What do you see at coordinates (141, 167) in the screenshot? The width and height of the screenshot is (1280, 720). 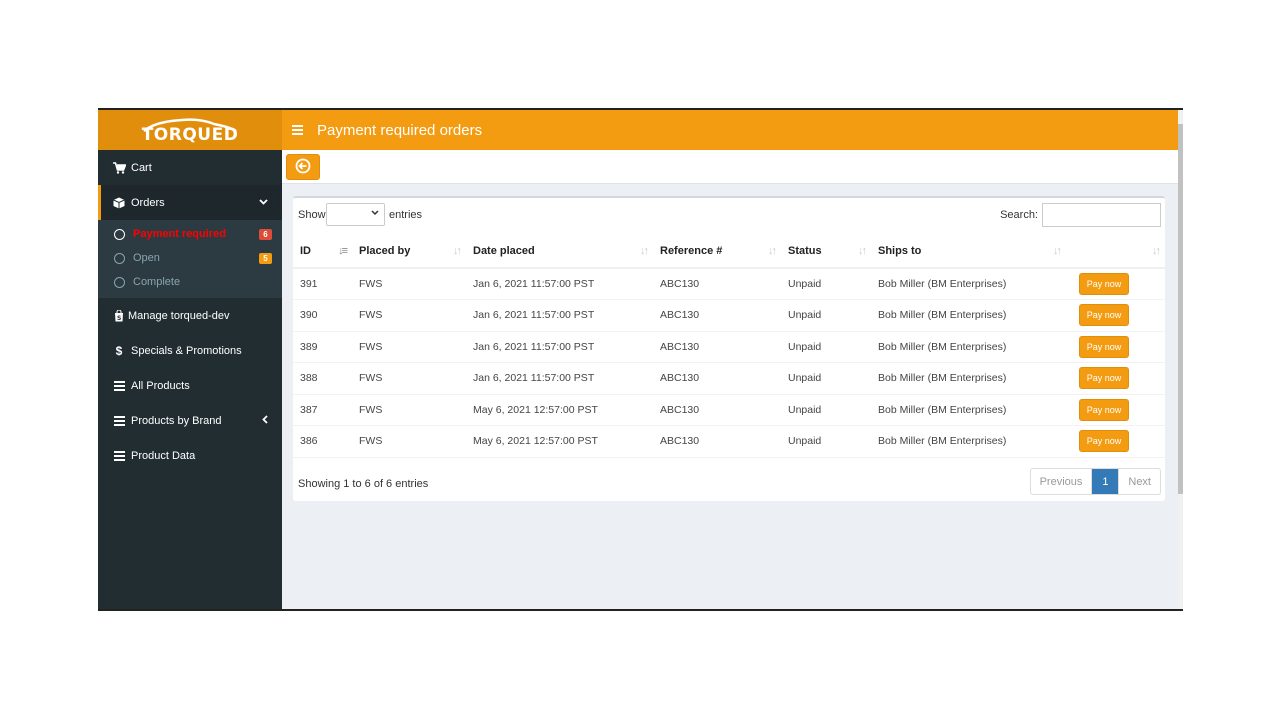 I see `sidebar-item-label: Cart` at bounding box center [141, 167].